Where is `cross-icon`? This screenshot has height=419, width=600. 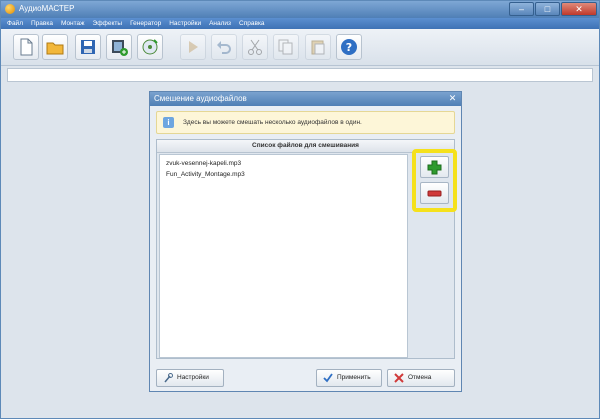
cross-icon is located at coordinates (399, 378).